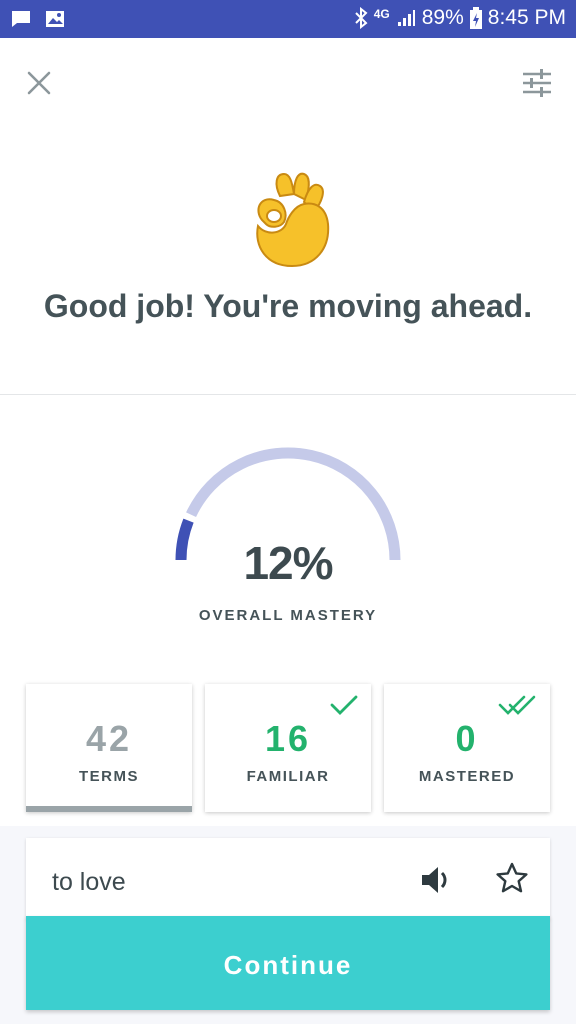 This screenshot has width=576, height=1024. I want to click on familiar-count: 16, so click(288, 738).